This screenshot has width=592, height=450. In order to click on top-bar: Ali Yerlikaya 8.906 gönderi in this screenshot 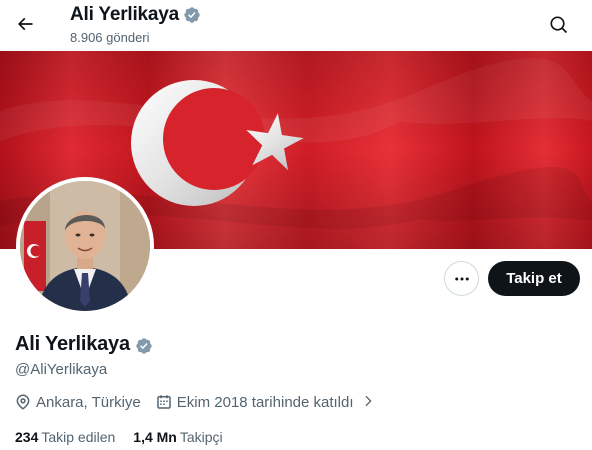, I will do `click(296, 25)`.